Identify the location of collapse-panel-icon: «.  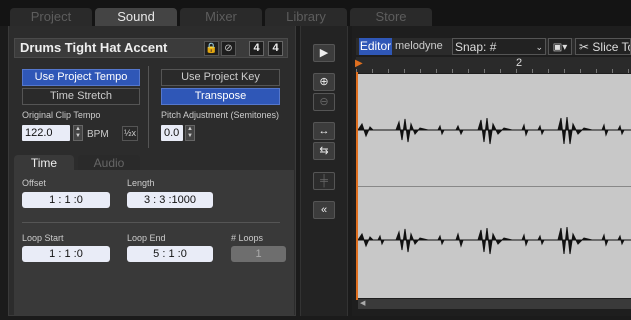
(324, 210).